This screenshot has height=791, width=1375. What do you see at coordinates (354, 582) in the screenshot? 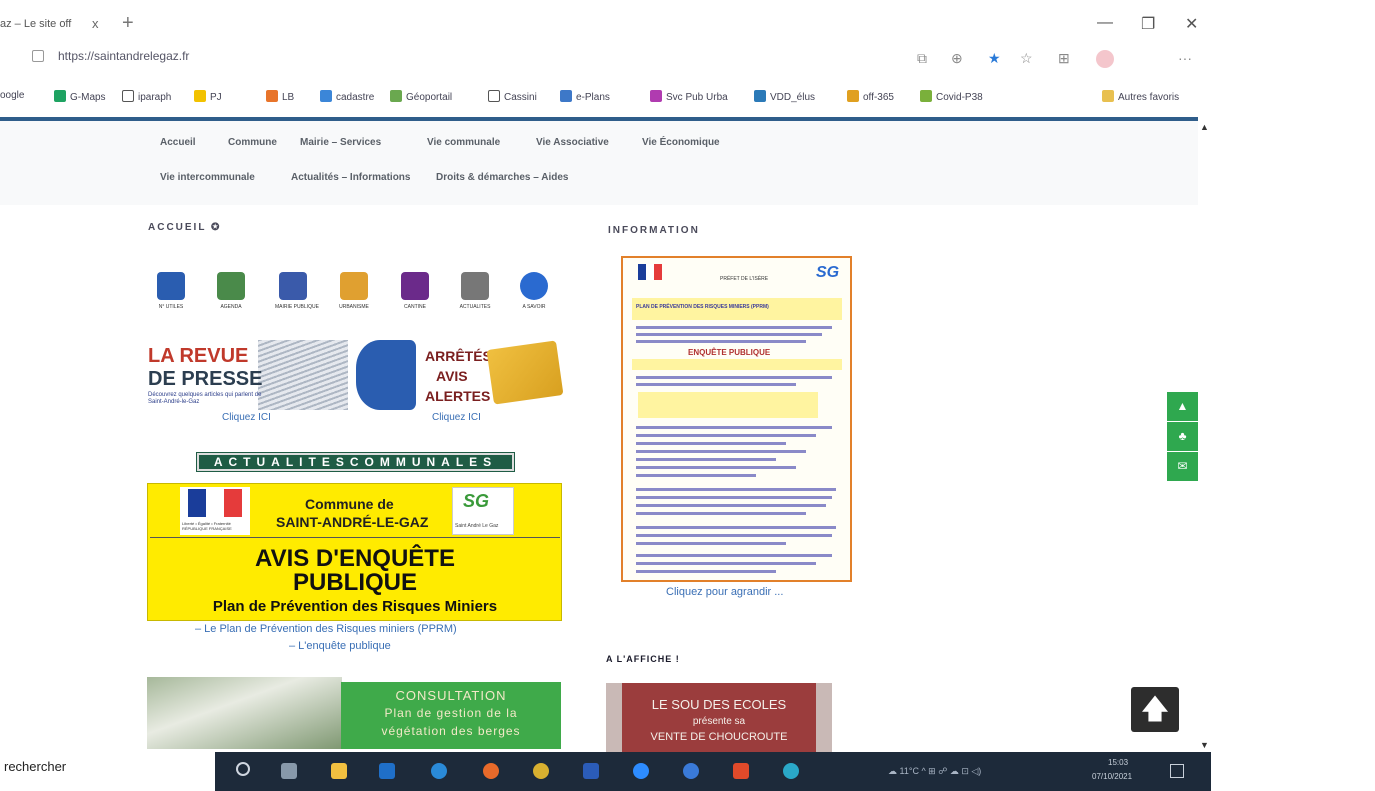
I see `avis-heading-line2: PUBLIQUE` at bounding box center [354, 582].